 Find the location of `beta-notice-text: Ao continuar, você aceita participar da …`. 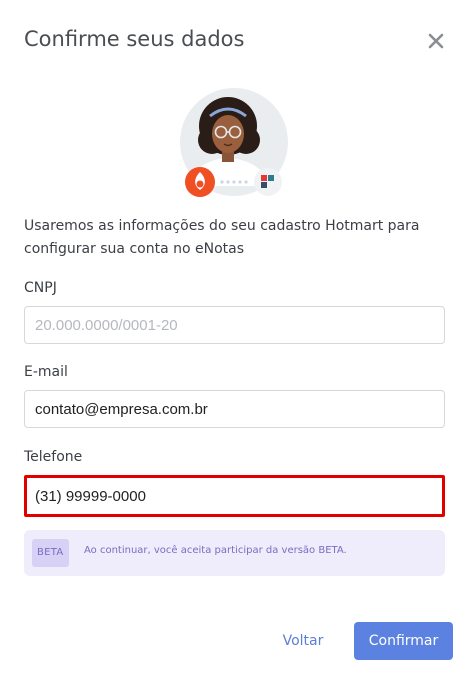

beta-notice-text: Ao continuar, você aceita participar da … is located at coordinates (215, 550).